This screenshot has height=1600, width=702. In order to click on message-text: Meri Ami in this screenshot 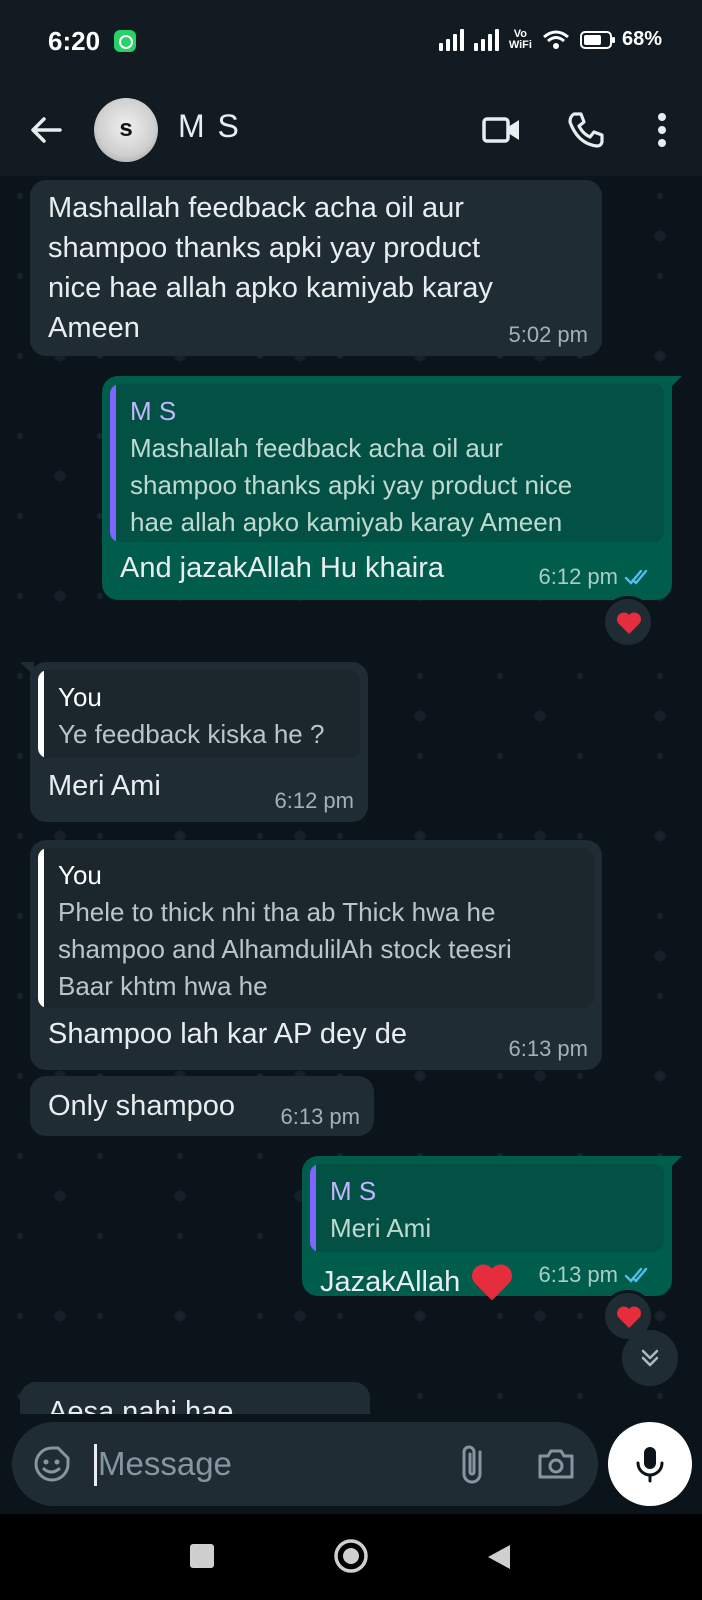, I will do `click(104, 786)`.